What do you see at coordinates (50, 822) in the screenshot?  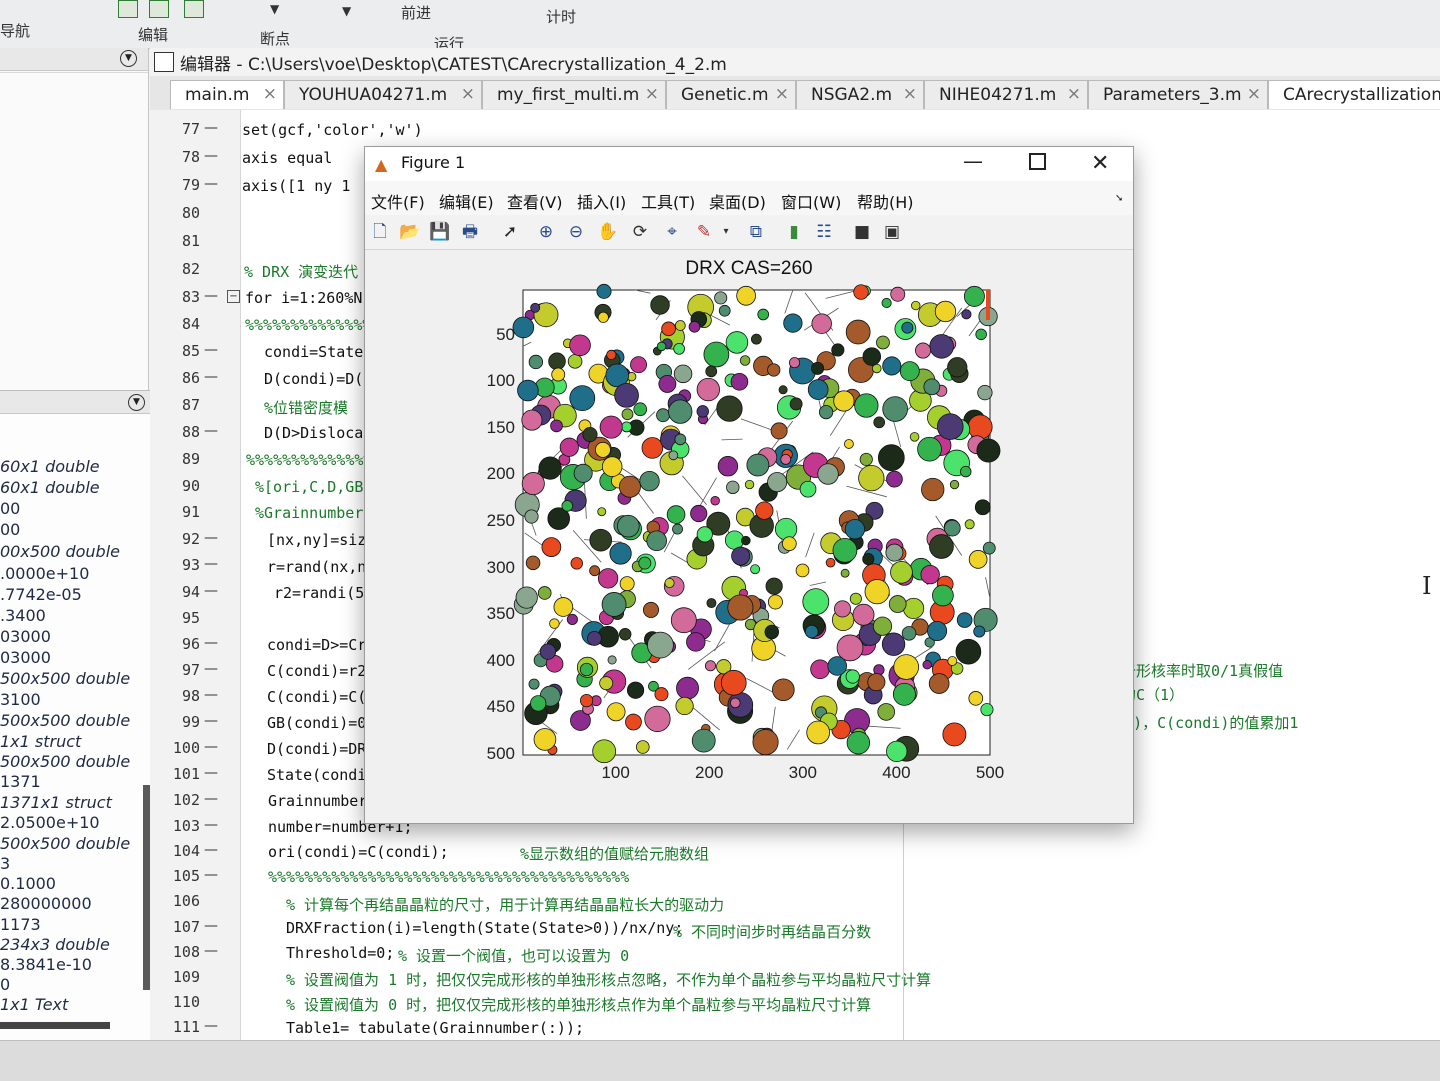 I see `workspace-value: 2.0500e+10` at bounding box center [50, 822].